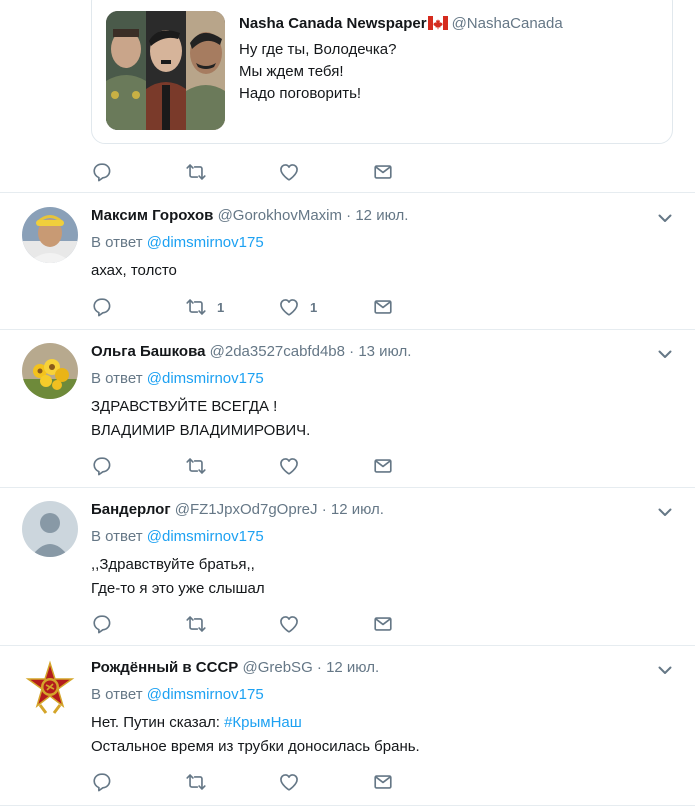 The image size is (695, 809). I want to click on divider, so click(347, 805).